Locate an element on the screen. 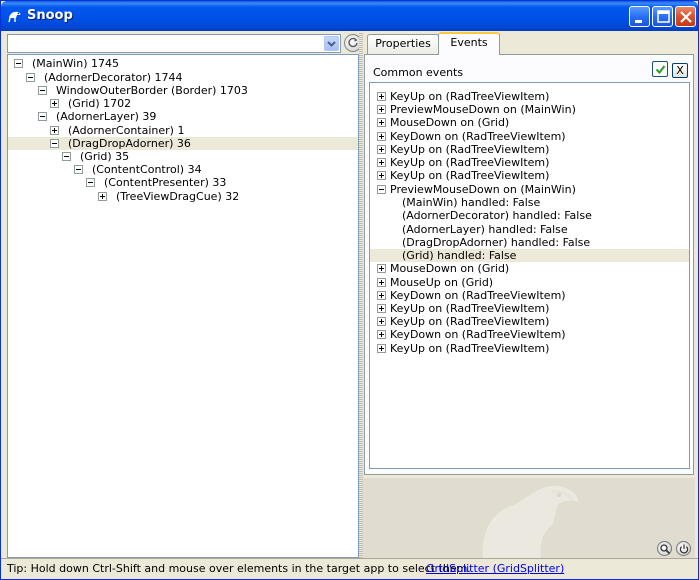 This screenshot has width=699, height=580. clear-events-button: X is located at coordinates (680, 70).